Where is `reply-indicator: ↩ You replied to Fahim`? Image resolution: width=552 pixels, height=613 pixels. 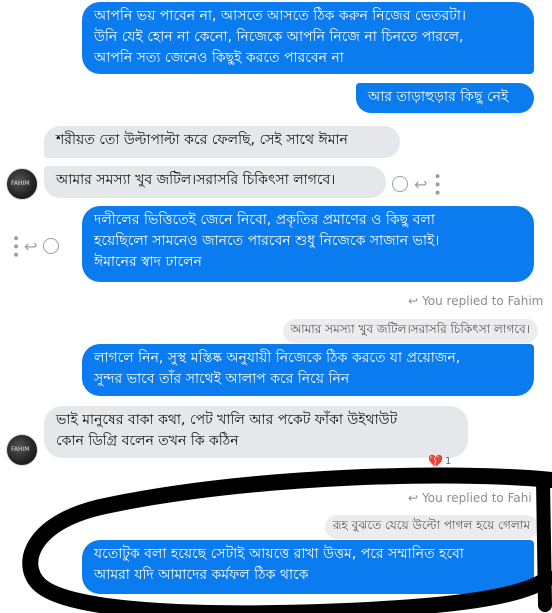 reply-indicator: ↩ You replied to Fahim is located at coordinates (475, 301).